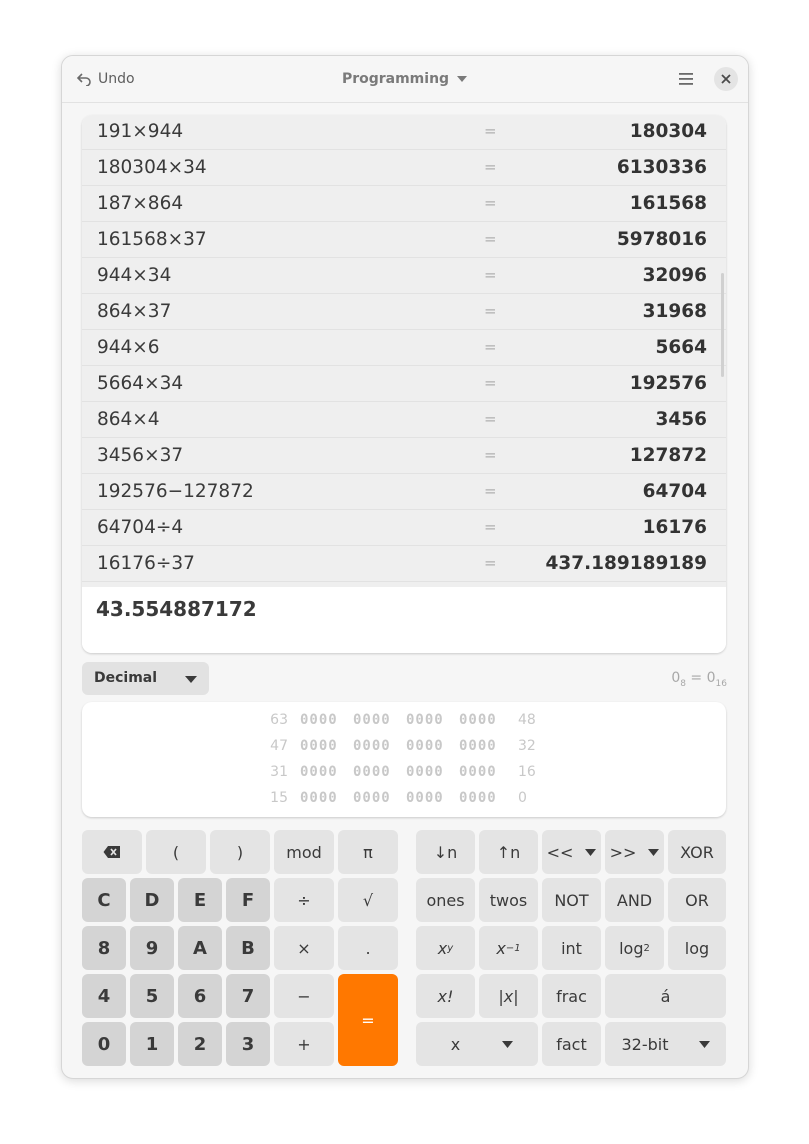  I want to click on history-result: 180304, so click(668, 131).